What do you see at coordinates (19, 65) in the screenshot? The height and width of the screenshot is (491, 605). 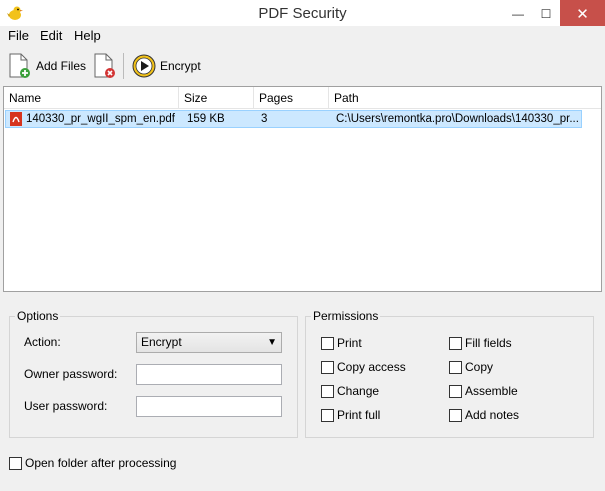 I see `add-file-icon` at bounding box center [19, 65].